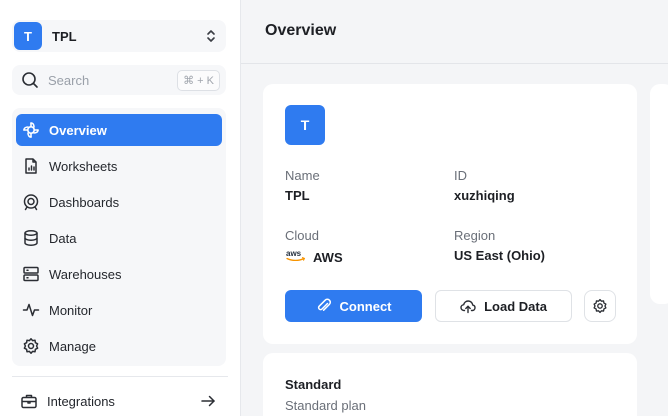  What do you see at coordinates (325, 405) in the screenshot?
I see `plan-subtitle: Standard plan` at bounding box center [325, 405].